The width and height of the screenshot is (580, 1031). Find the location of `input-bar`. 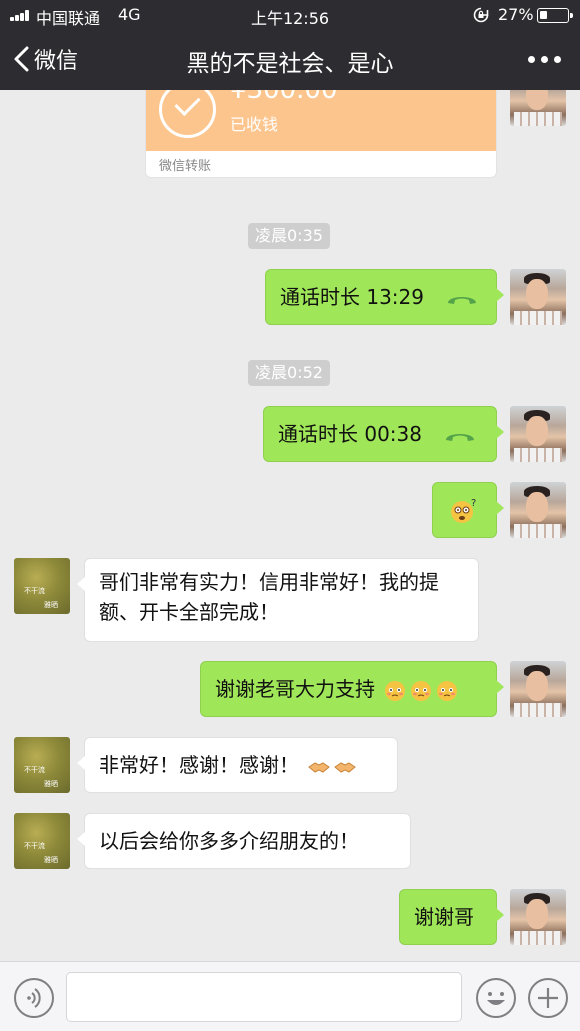

input-bar is located at coordinates (290, 996).